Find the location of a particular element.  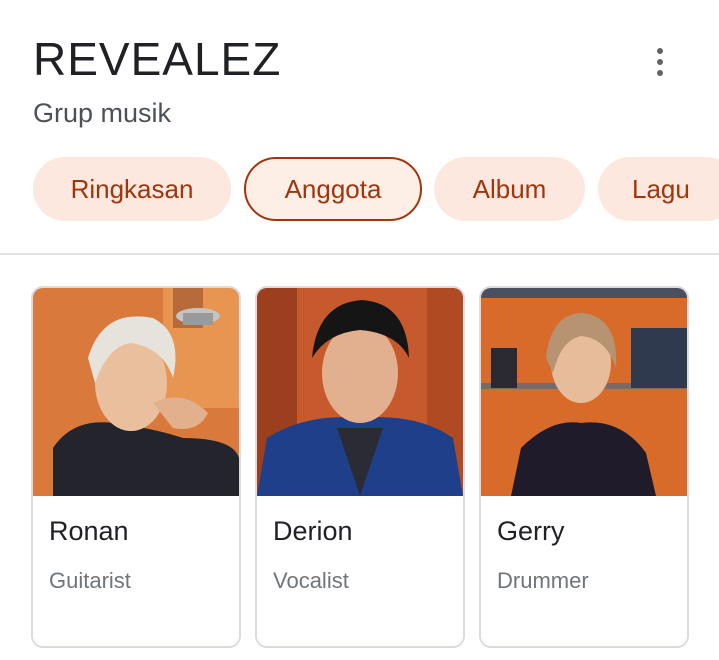

tab-label: Anggota is located at coordinates (333, 188).